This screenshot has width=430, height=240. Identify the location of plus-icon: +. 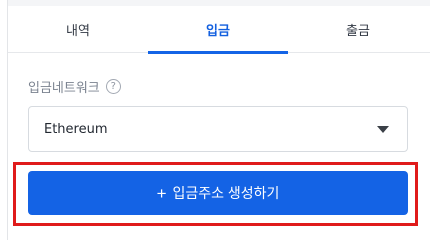
(161, 193).